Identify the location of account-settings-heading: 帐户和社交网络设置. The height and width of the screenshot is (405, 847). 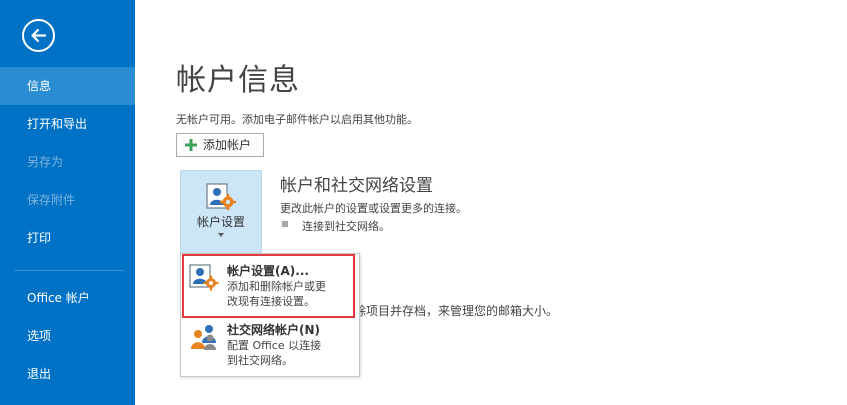
(356, 186).